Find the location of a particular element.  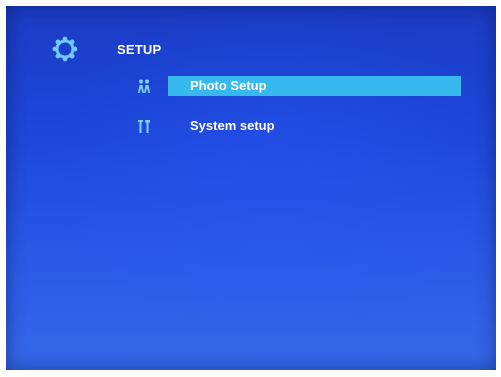

people-icon is located at coordinates (144, 86).